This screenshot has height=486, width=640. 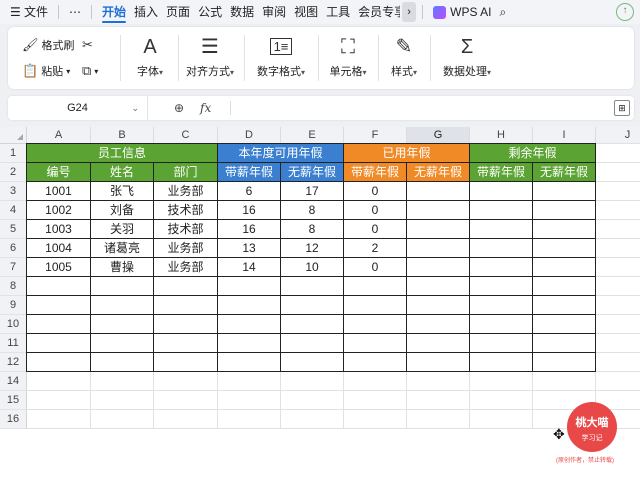 What do you see at coordinates (59, 267) in the screenshot?
I see `table-cell: 1005` at bounding box center [59, 267].